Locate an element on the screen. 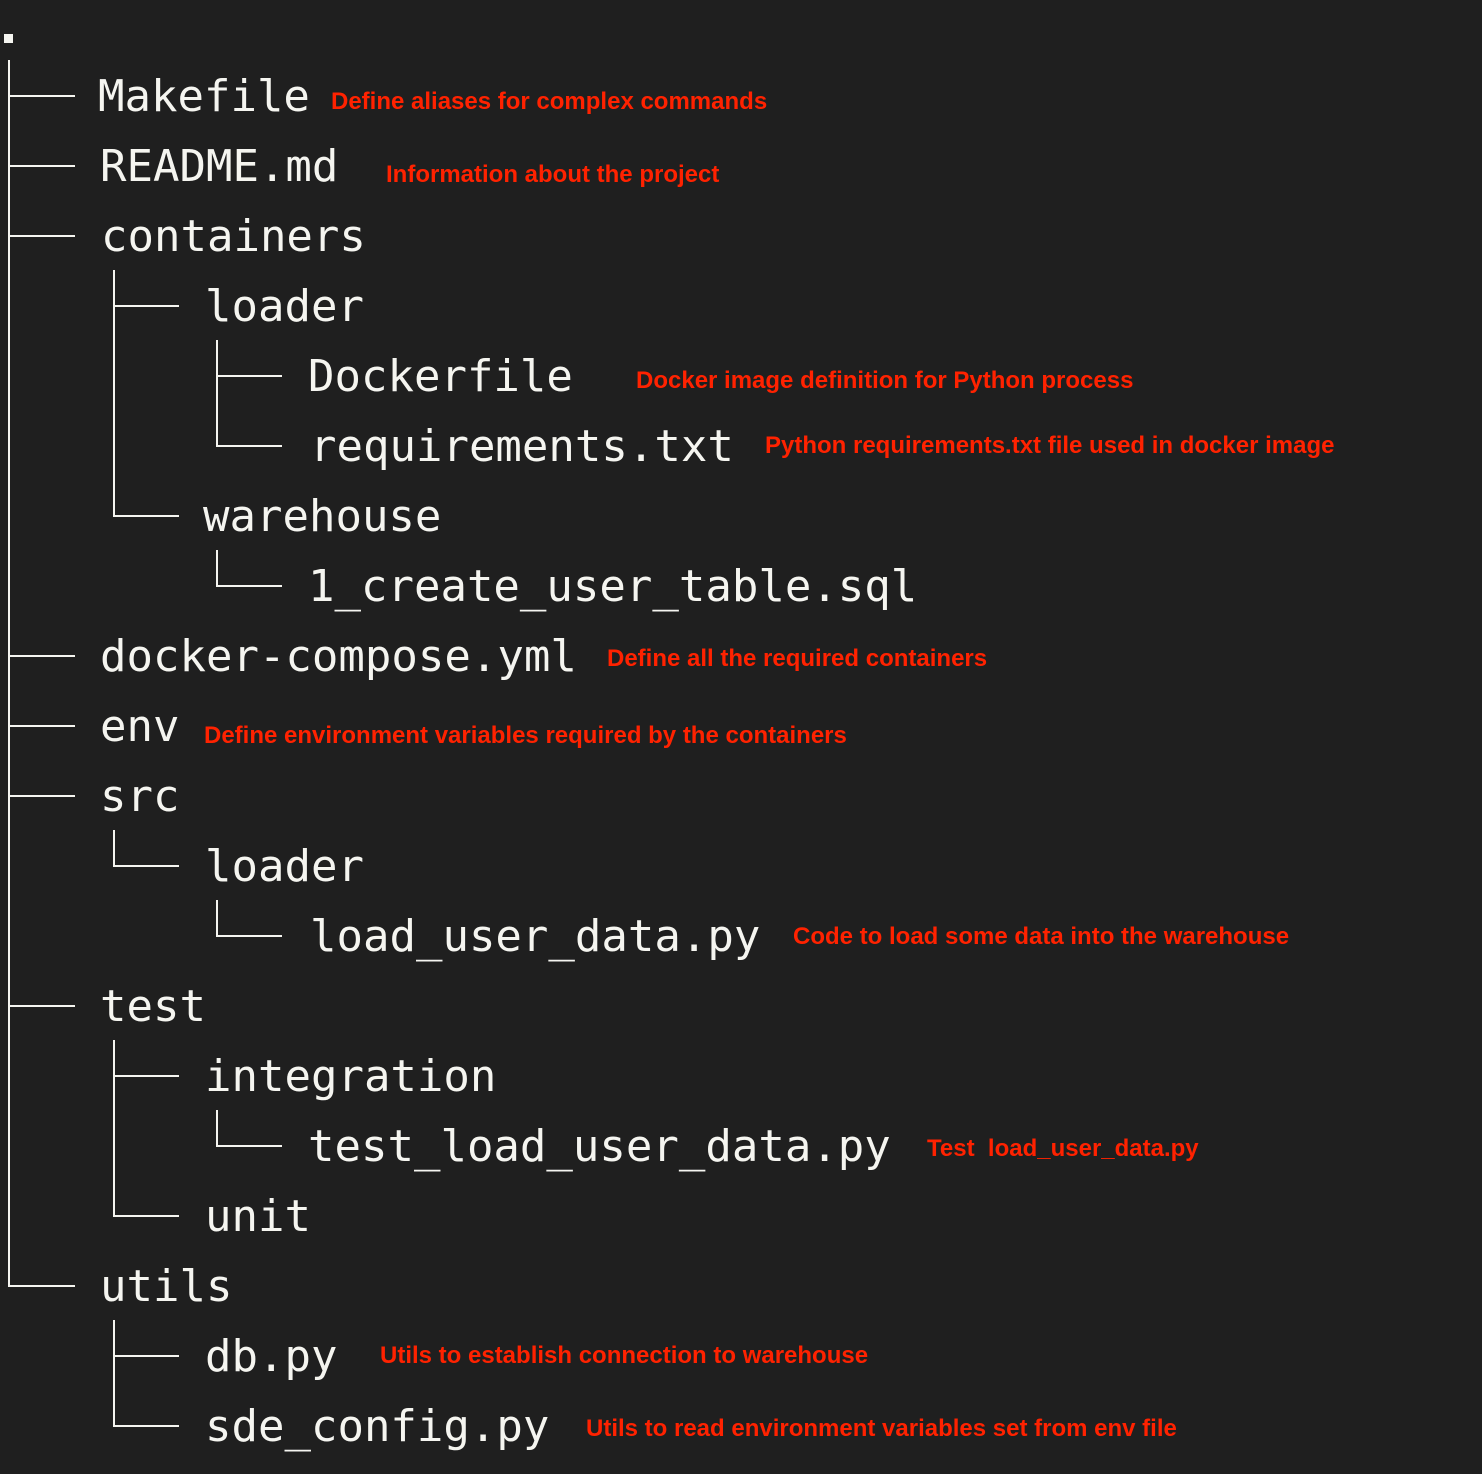  folder-warehouse: warehouse is located at coordinates (322, 517).